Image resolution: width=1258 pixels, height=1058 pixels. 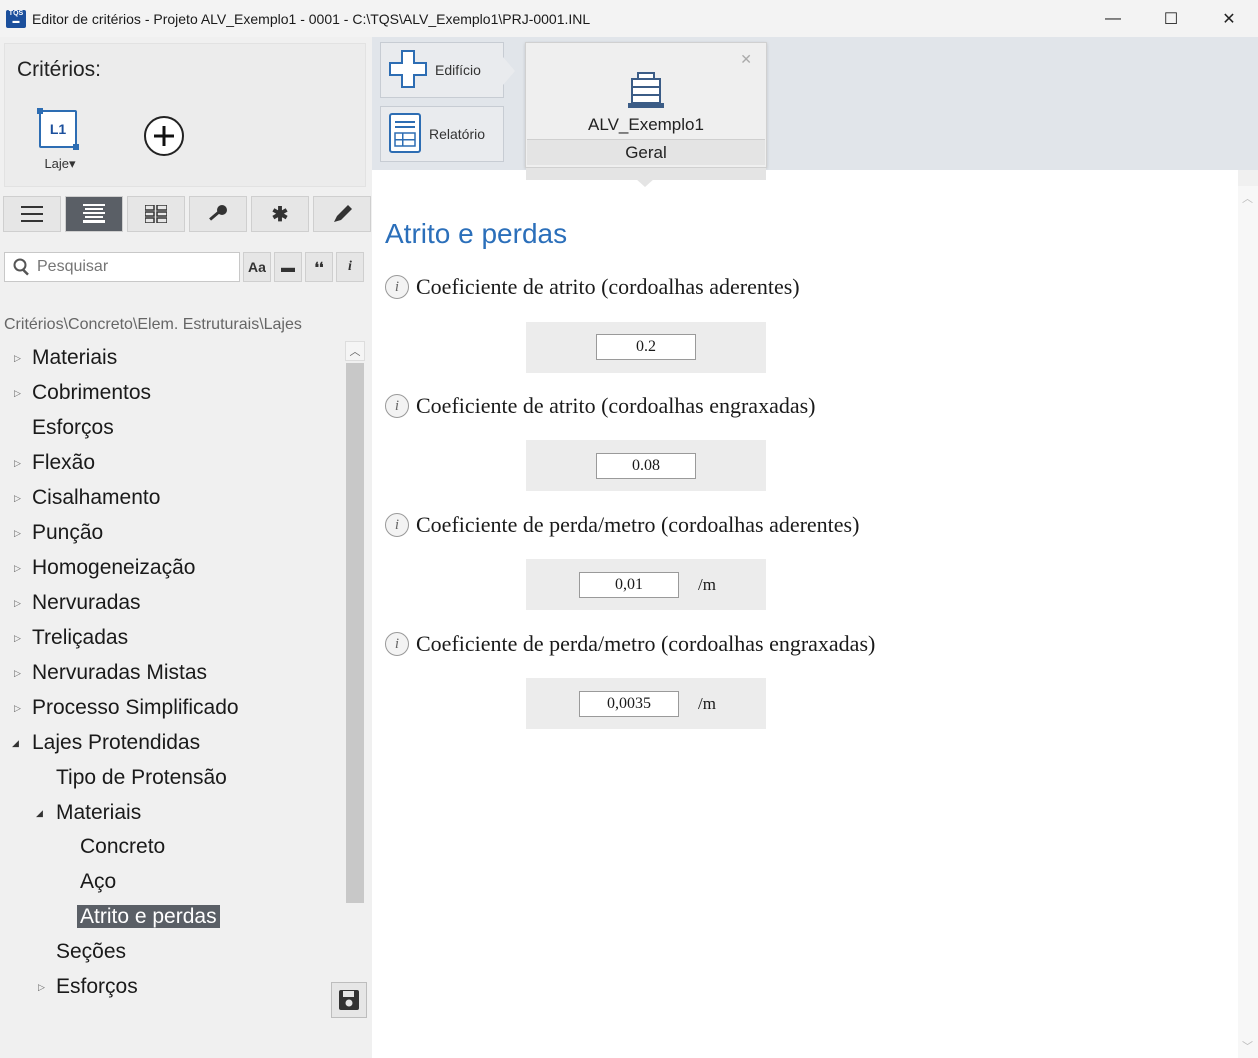 I want to click on laje-button: L1 Laje▾, so click(x=59, y=142).